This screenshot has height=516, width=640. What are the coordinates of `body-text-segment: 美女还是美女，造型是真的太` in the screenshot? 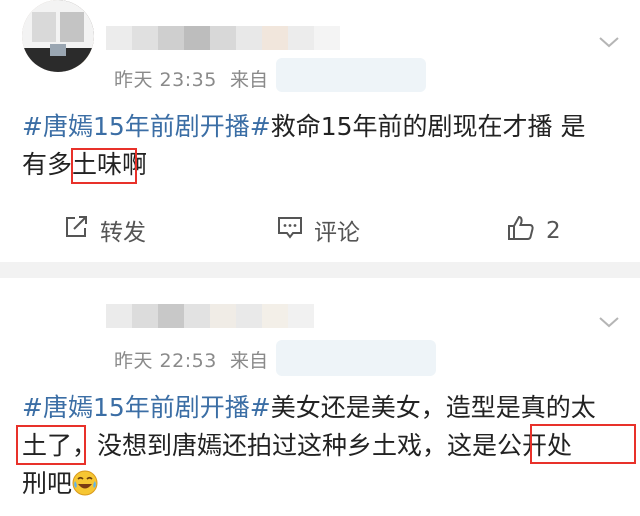 It's located at (433, 407).